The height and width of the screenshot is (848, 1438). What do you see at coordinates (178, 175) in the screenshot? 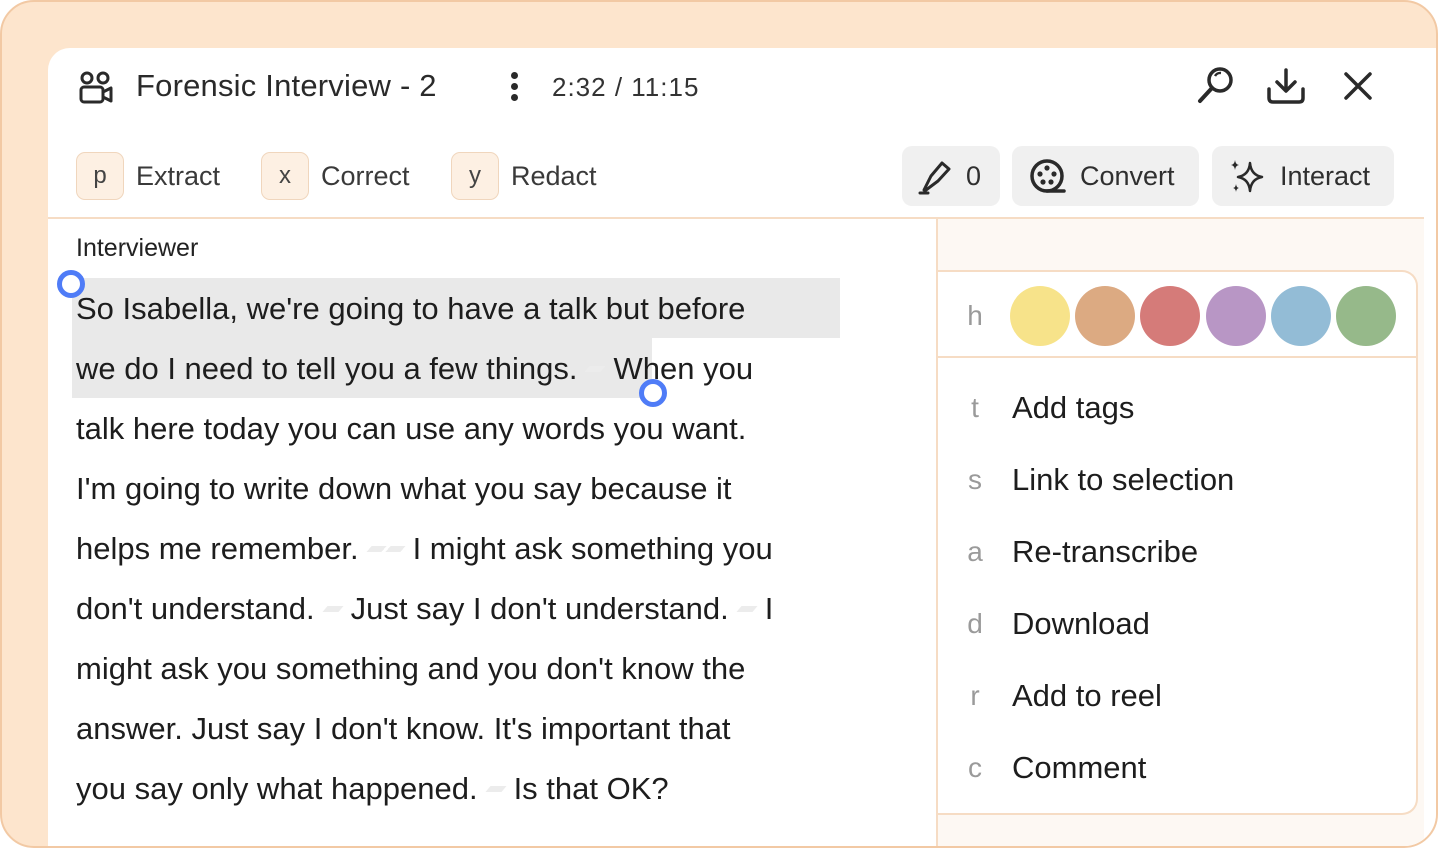
I see `extract-label: Extract` at bounding box center [178, 175].